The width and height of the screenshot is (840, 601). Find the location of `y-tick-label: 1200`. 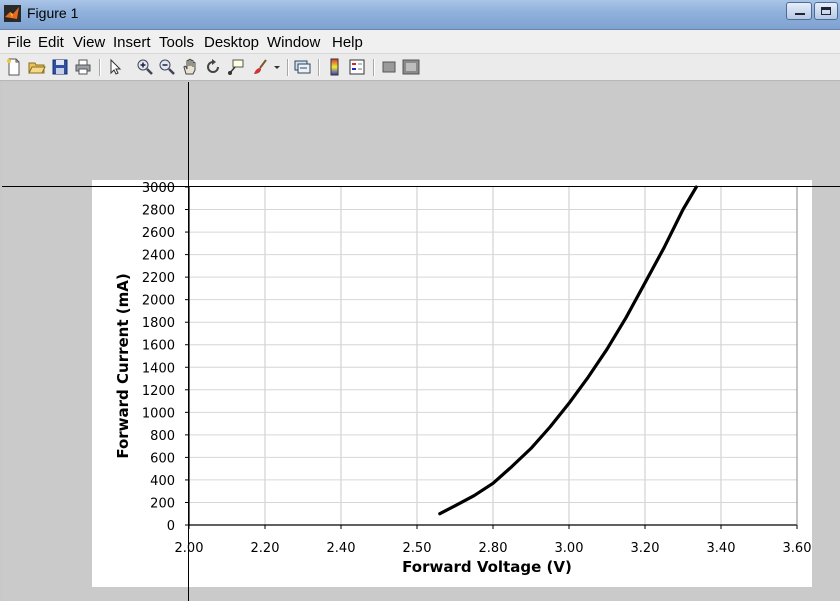

y-tick-label: 1200 is located at coordinates (158, 391).